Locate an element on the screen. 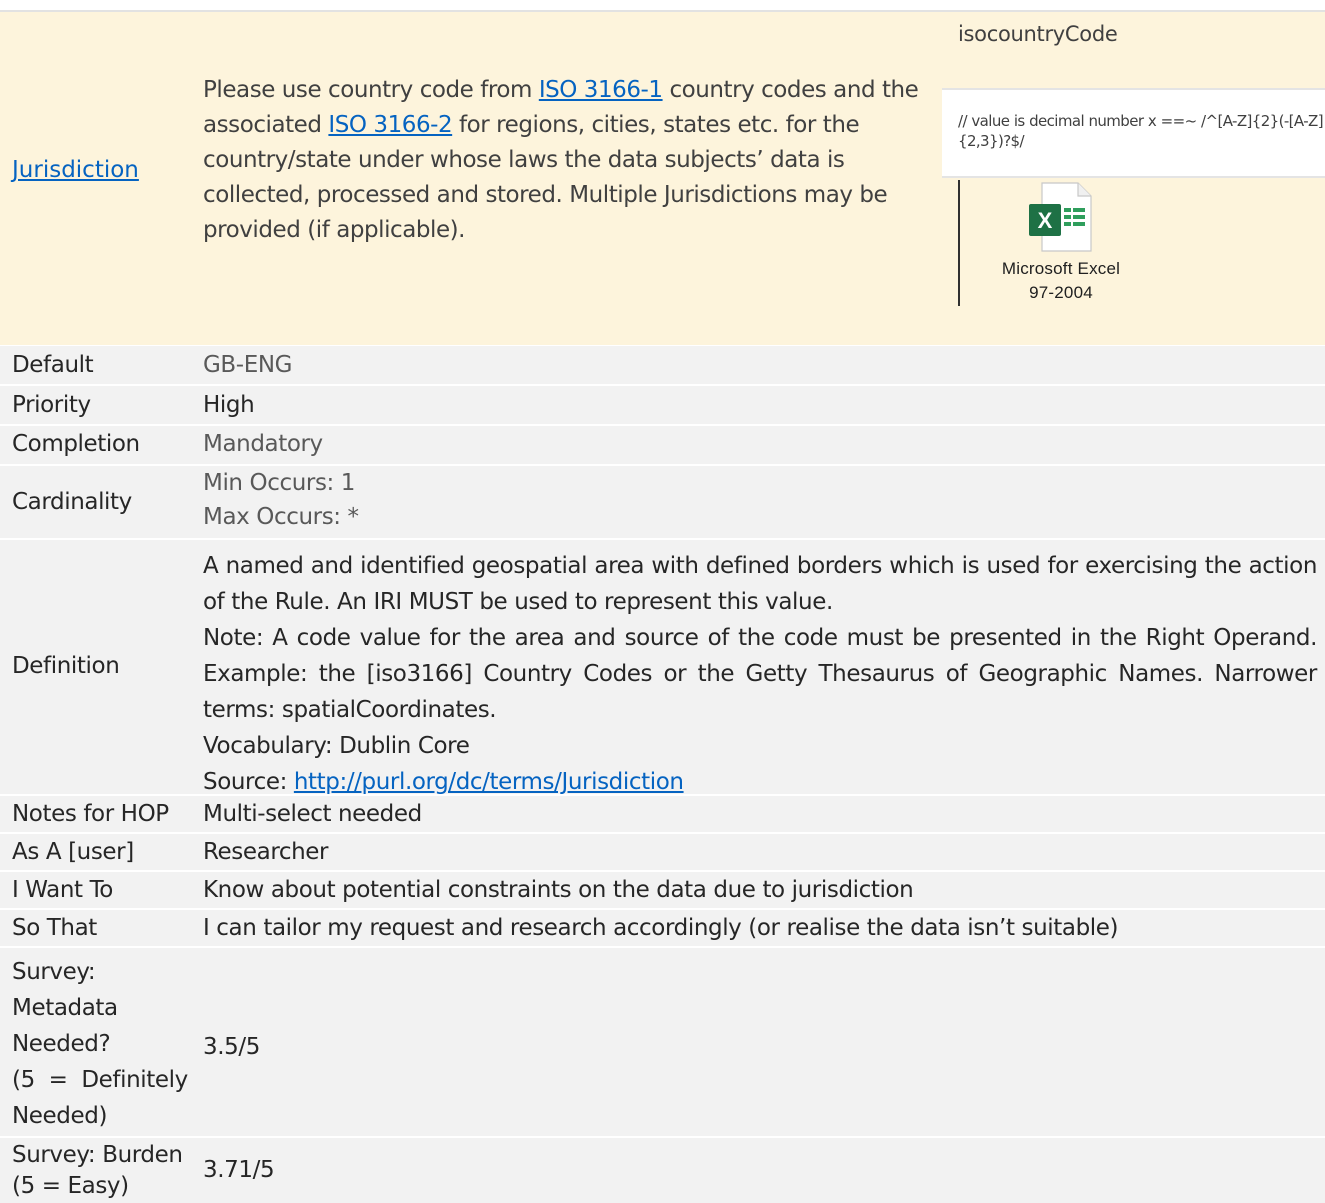  label-line: Needed? is located at coordinates (61, 1044).